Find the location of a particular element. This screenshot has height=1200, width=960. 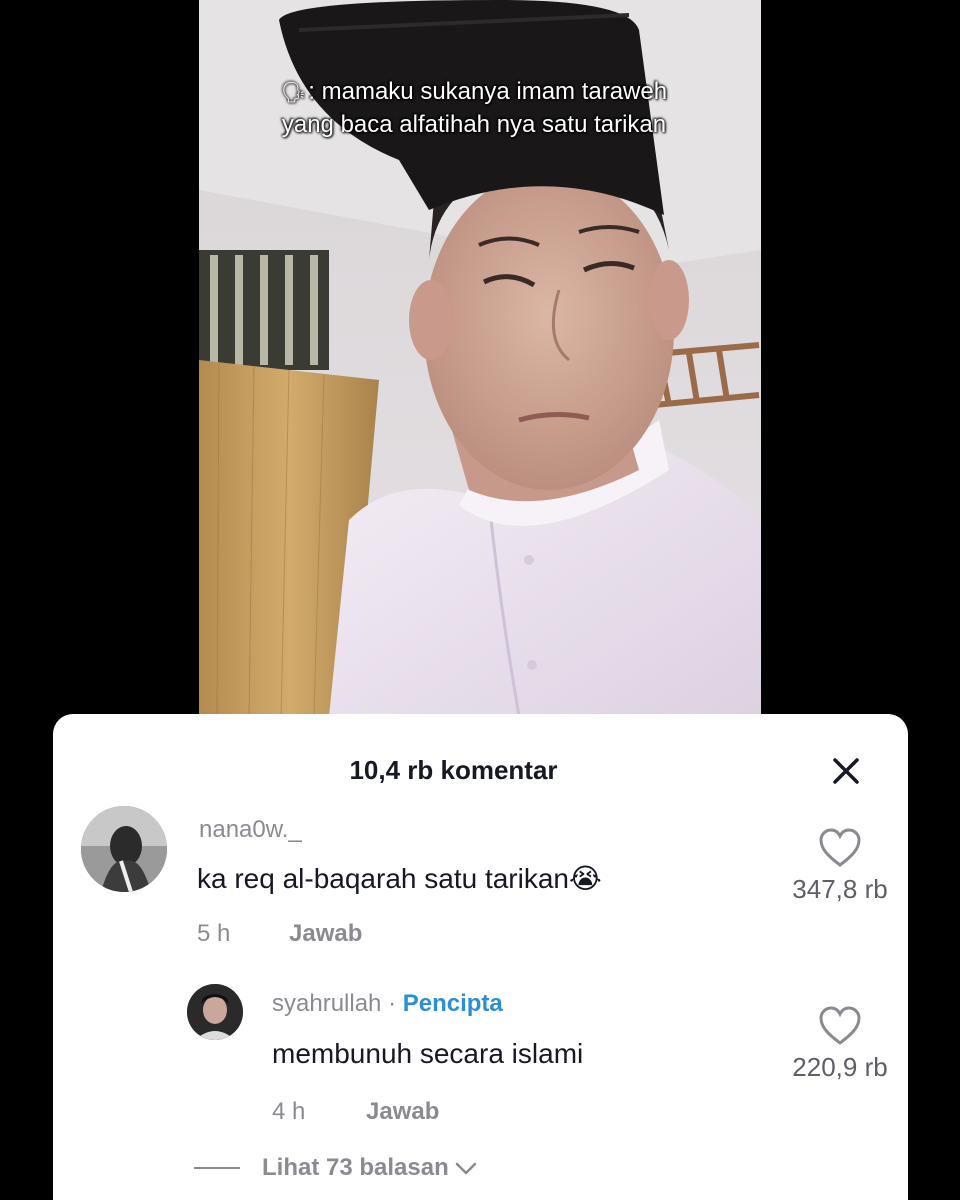

speaking-head-icon: 🗣 is located at coordinates (293, 93).